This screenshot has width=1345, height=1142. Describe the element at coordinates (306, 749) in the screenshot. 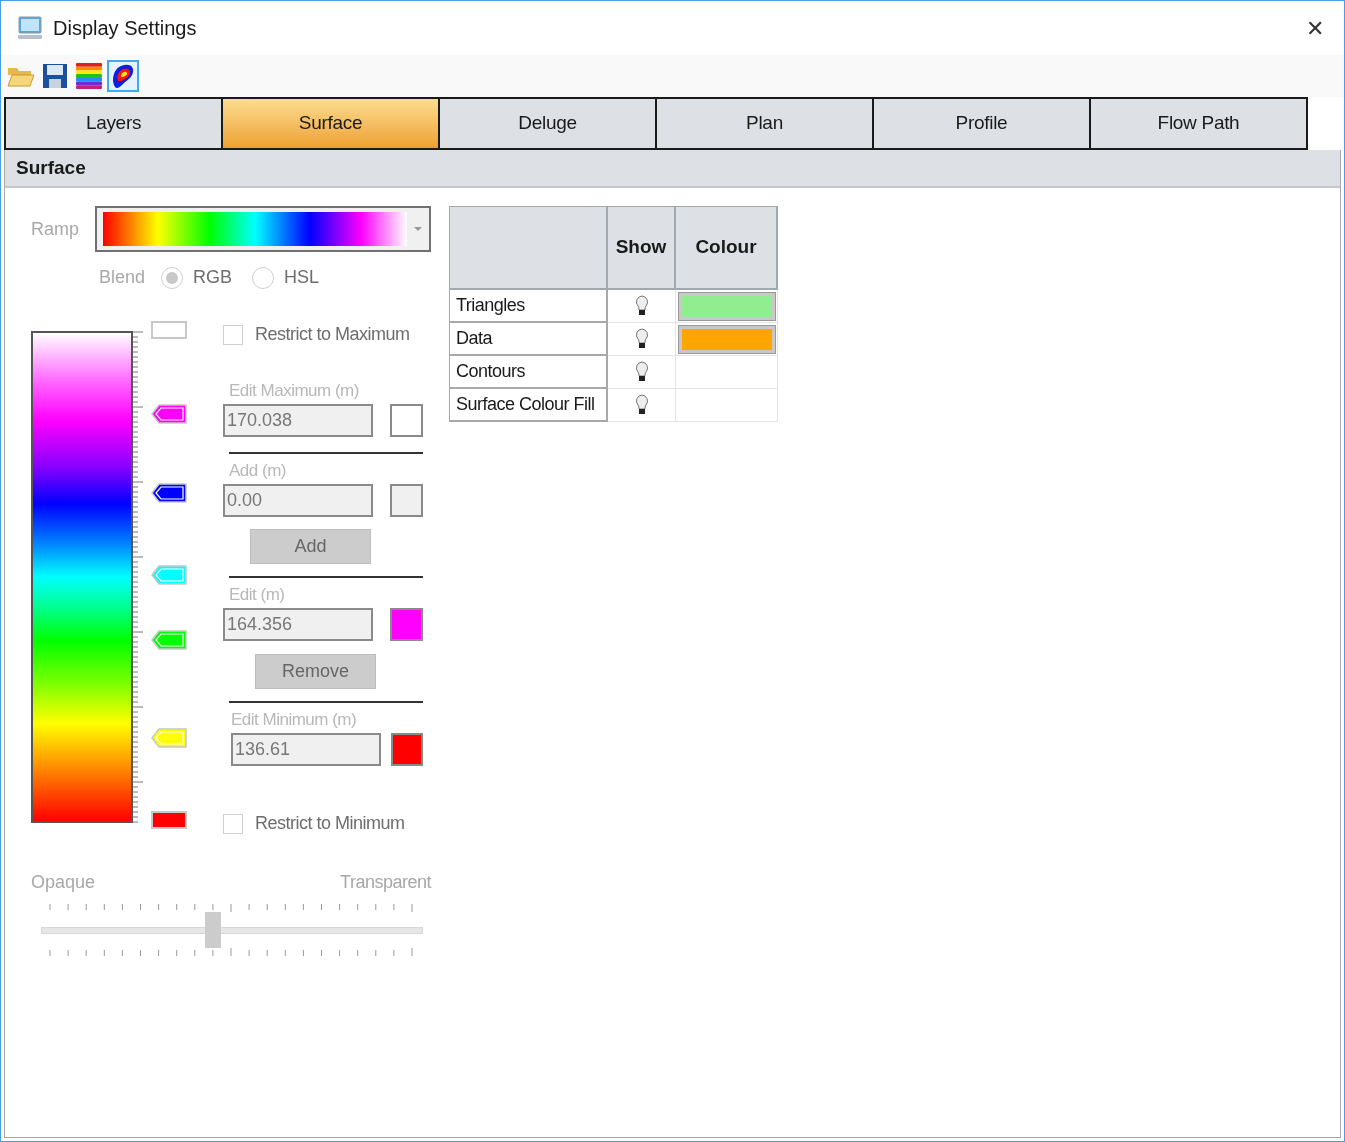

I see `value-field: 136.61` at that location.